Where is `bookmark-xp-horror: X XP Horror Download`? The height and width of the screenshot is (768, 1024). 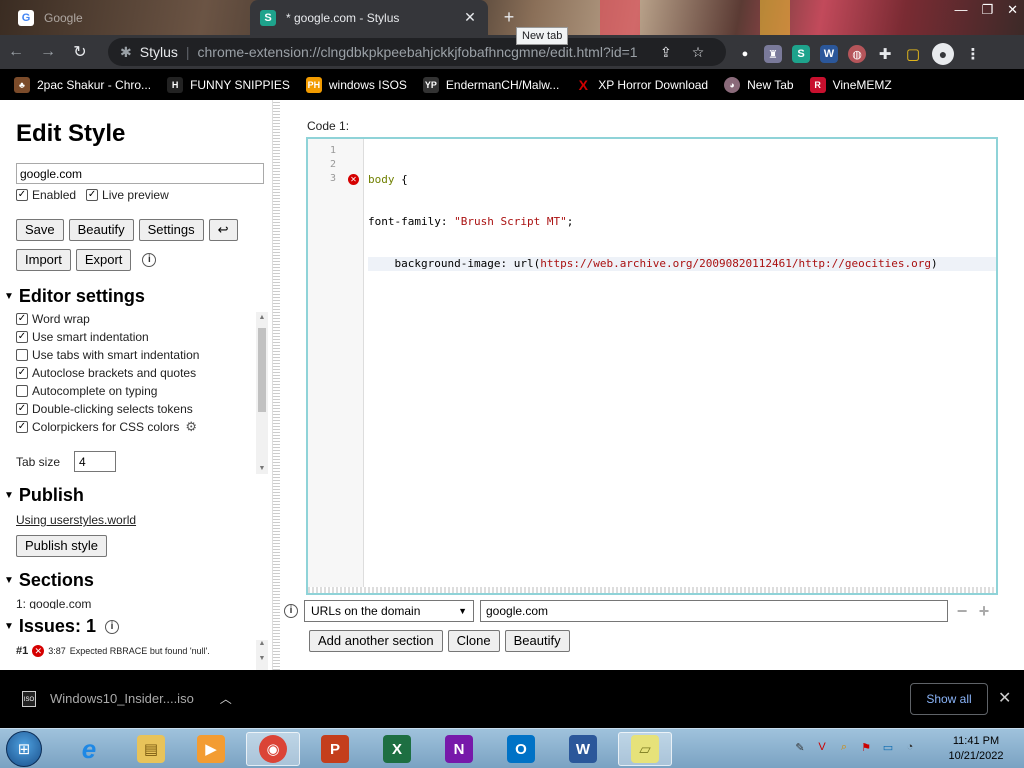
bookmark-xp-horror: X XP Horror Download is located at coordinates (642, 85).